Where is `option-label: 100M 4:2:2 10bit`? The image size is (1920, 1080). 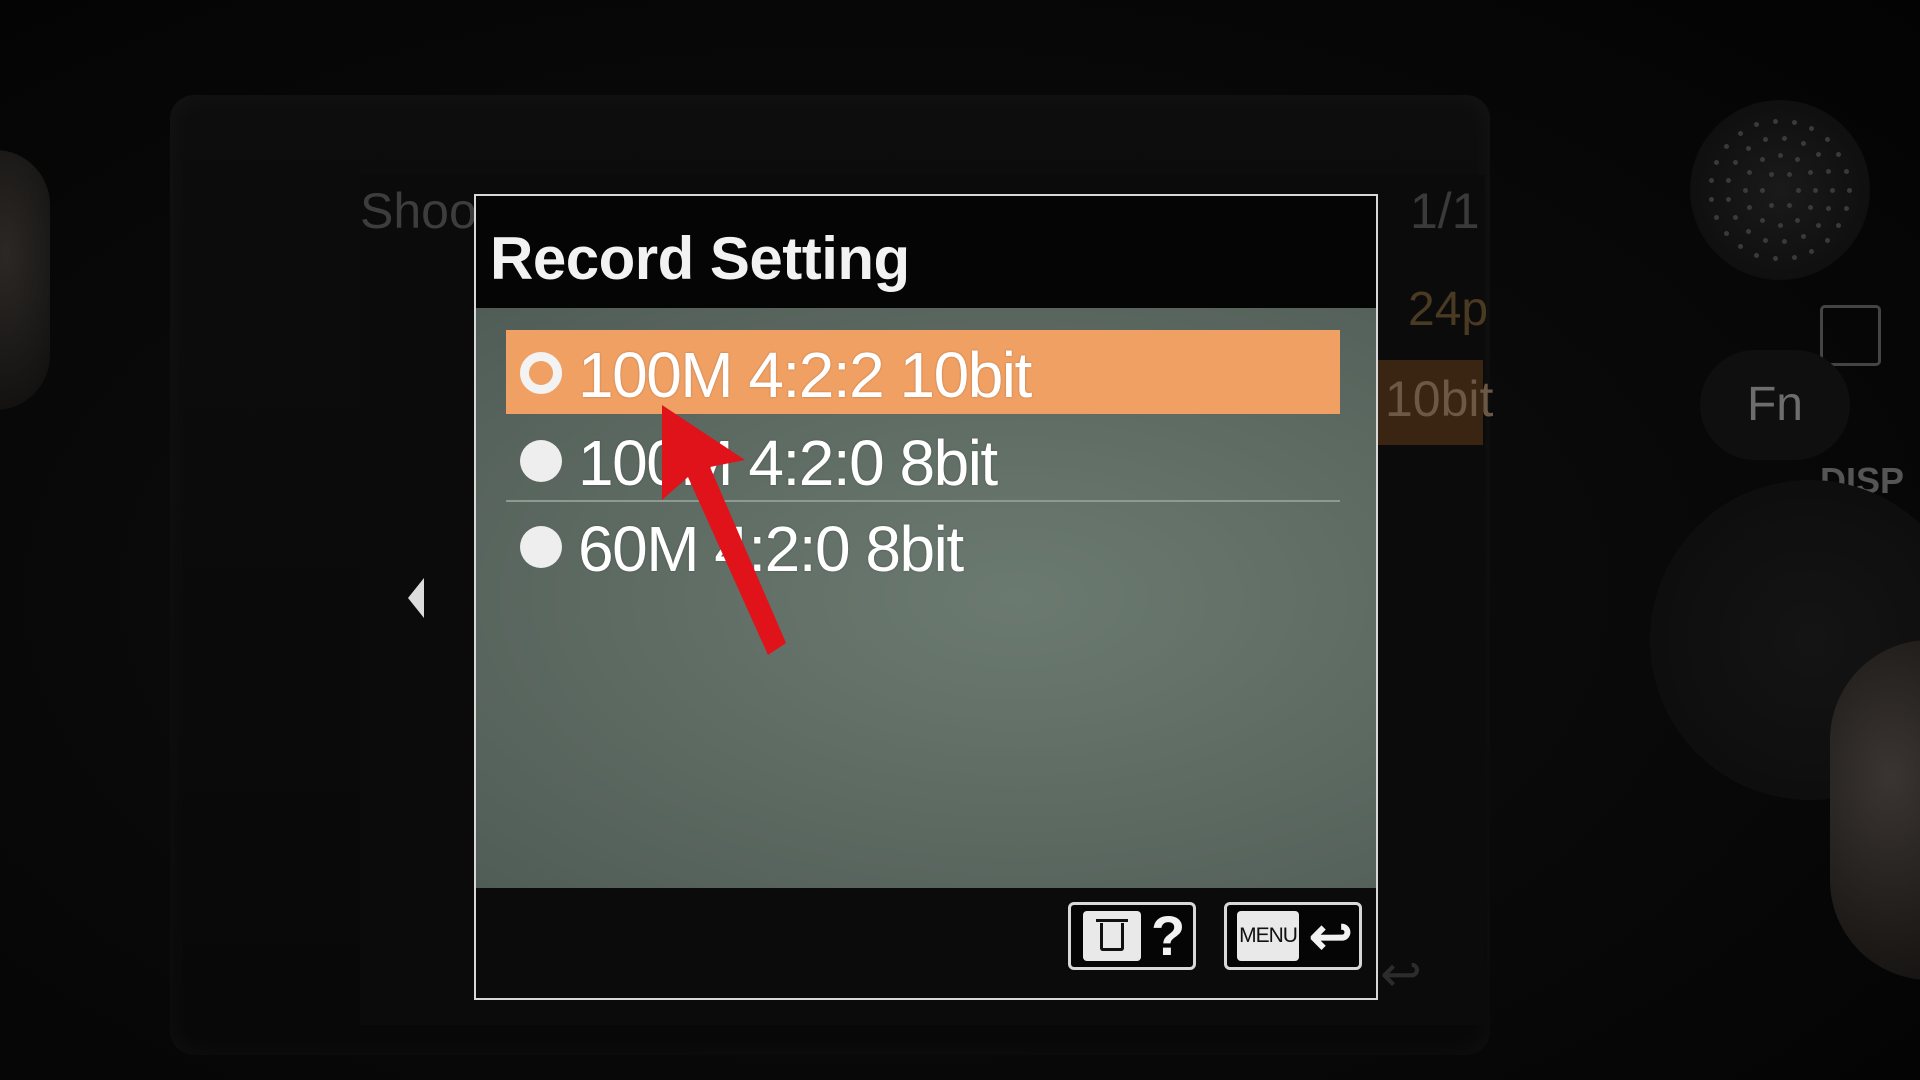
option-label: 100M 4:2:2 10bit is located at coordinates (805, 375).